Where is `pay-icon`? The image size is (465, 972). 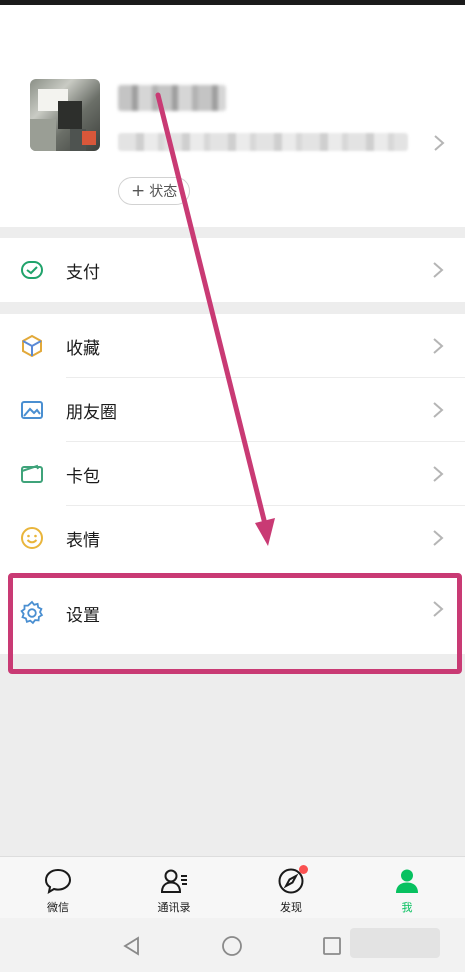 pay-icon is located at coordinates (32, 270).